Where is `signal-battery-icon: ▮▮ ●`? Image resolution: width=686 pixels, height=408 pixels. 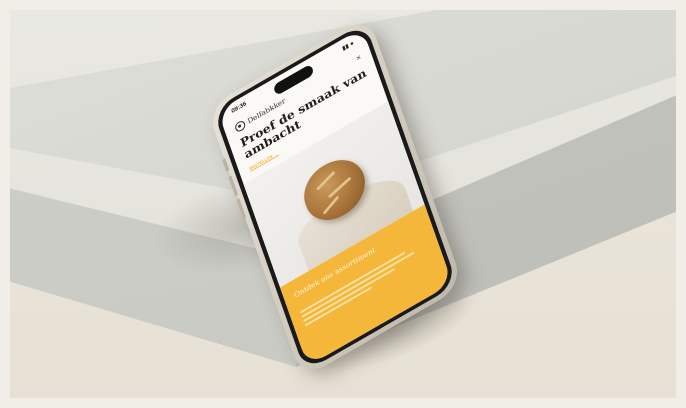 signal-battery-icon: ▮▮ ● is located at coordinates (348, 46).